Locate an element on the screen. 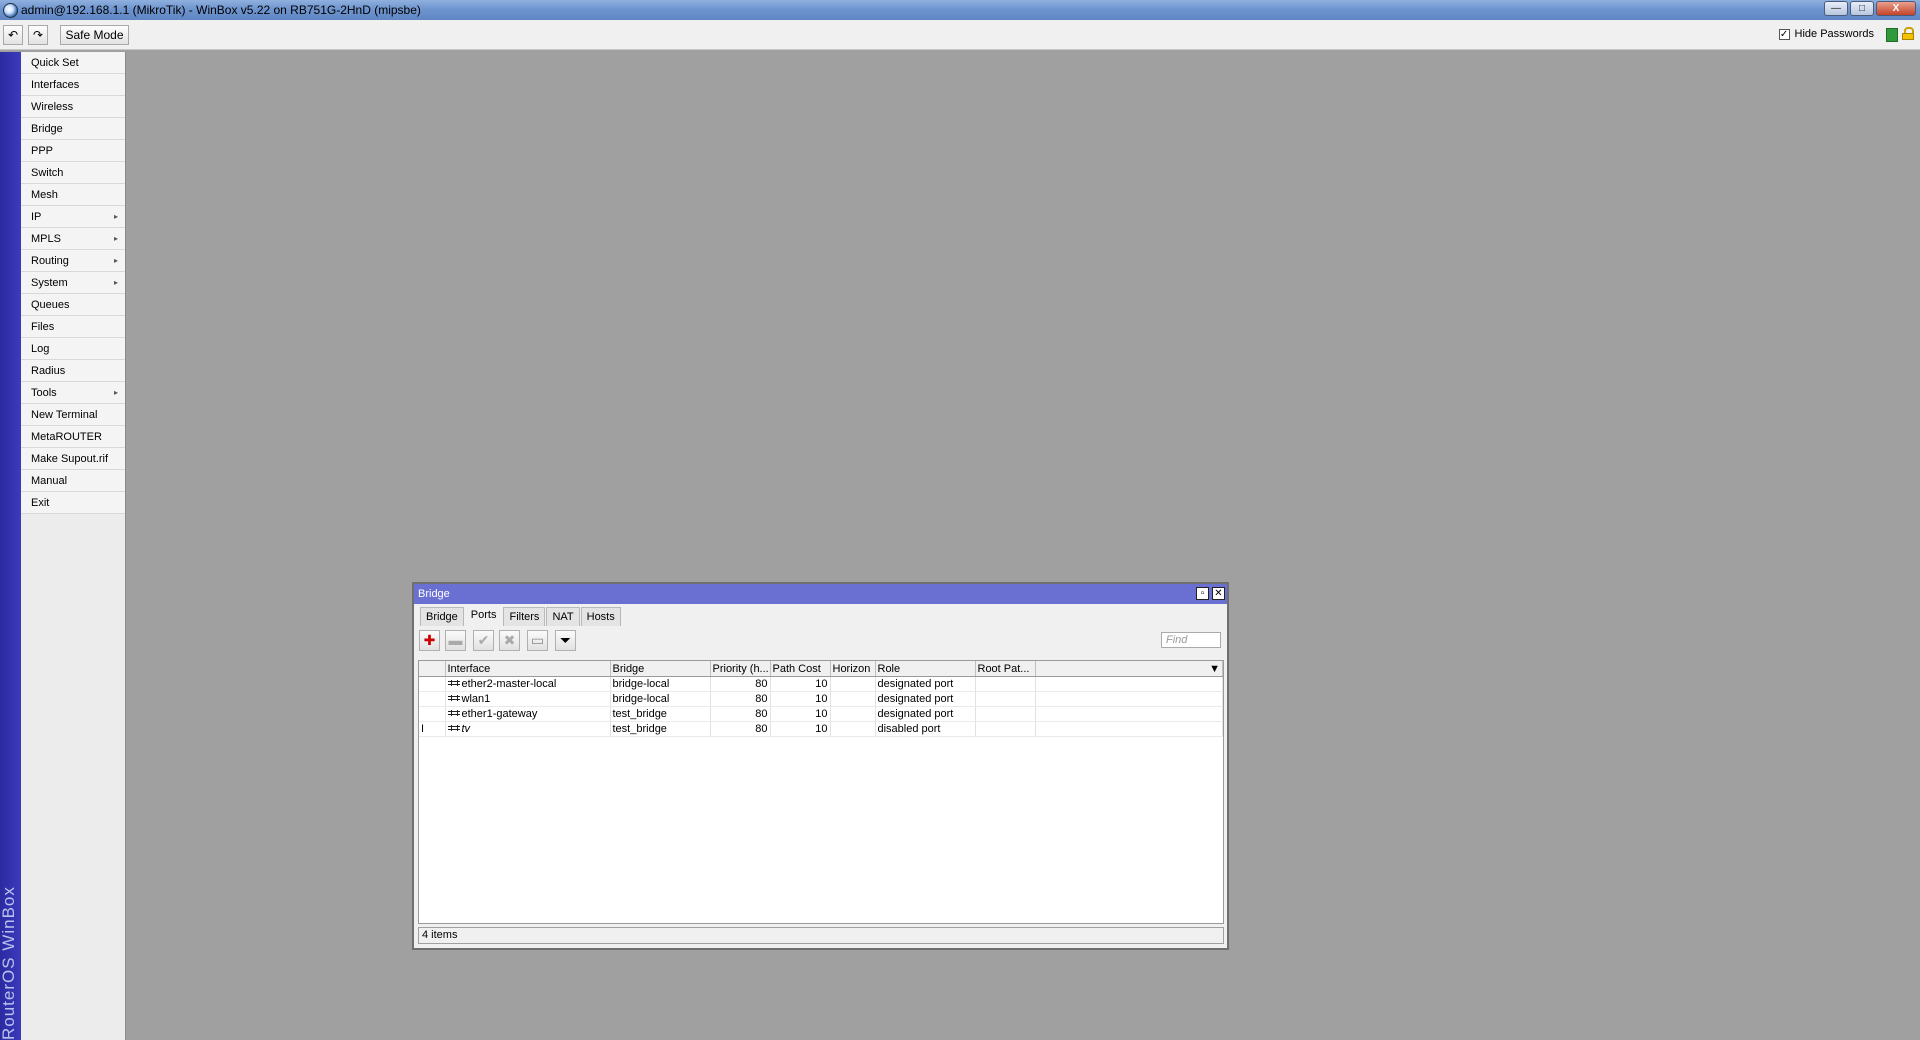 The height and width of the screenshot is (1040, 1920). menu-item-files: Files is located at coordinates (73, 327).